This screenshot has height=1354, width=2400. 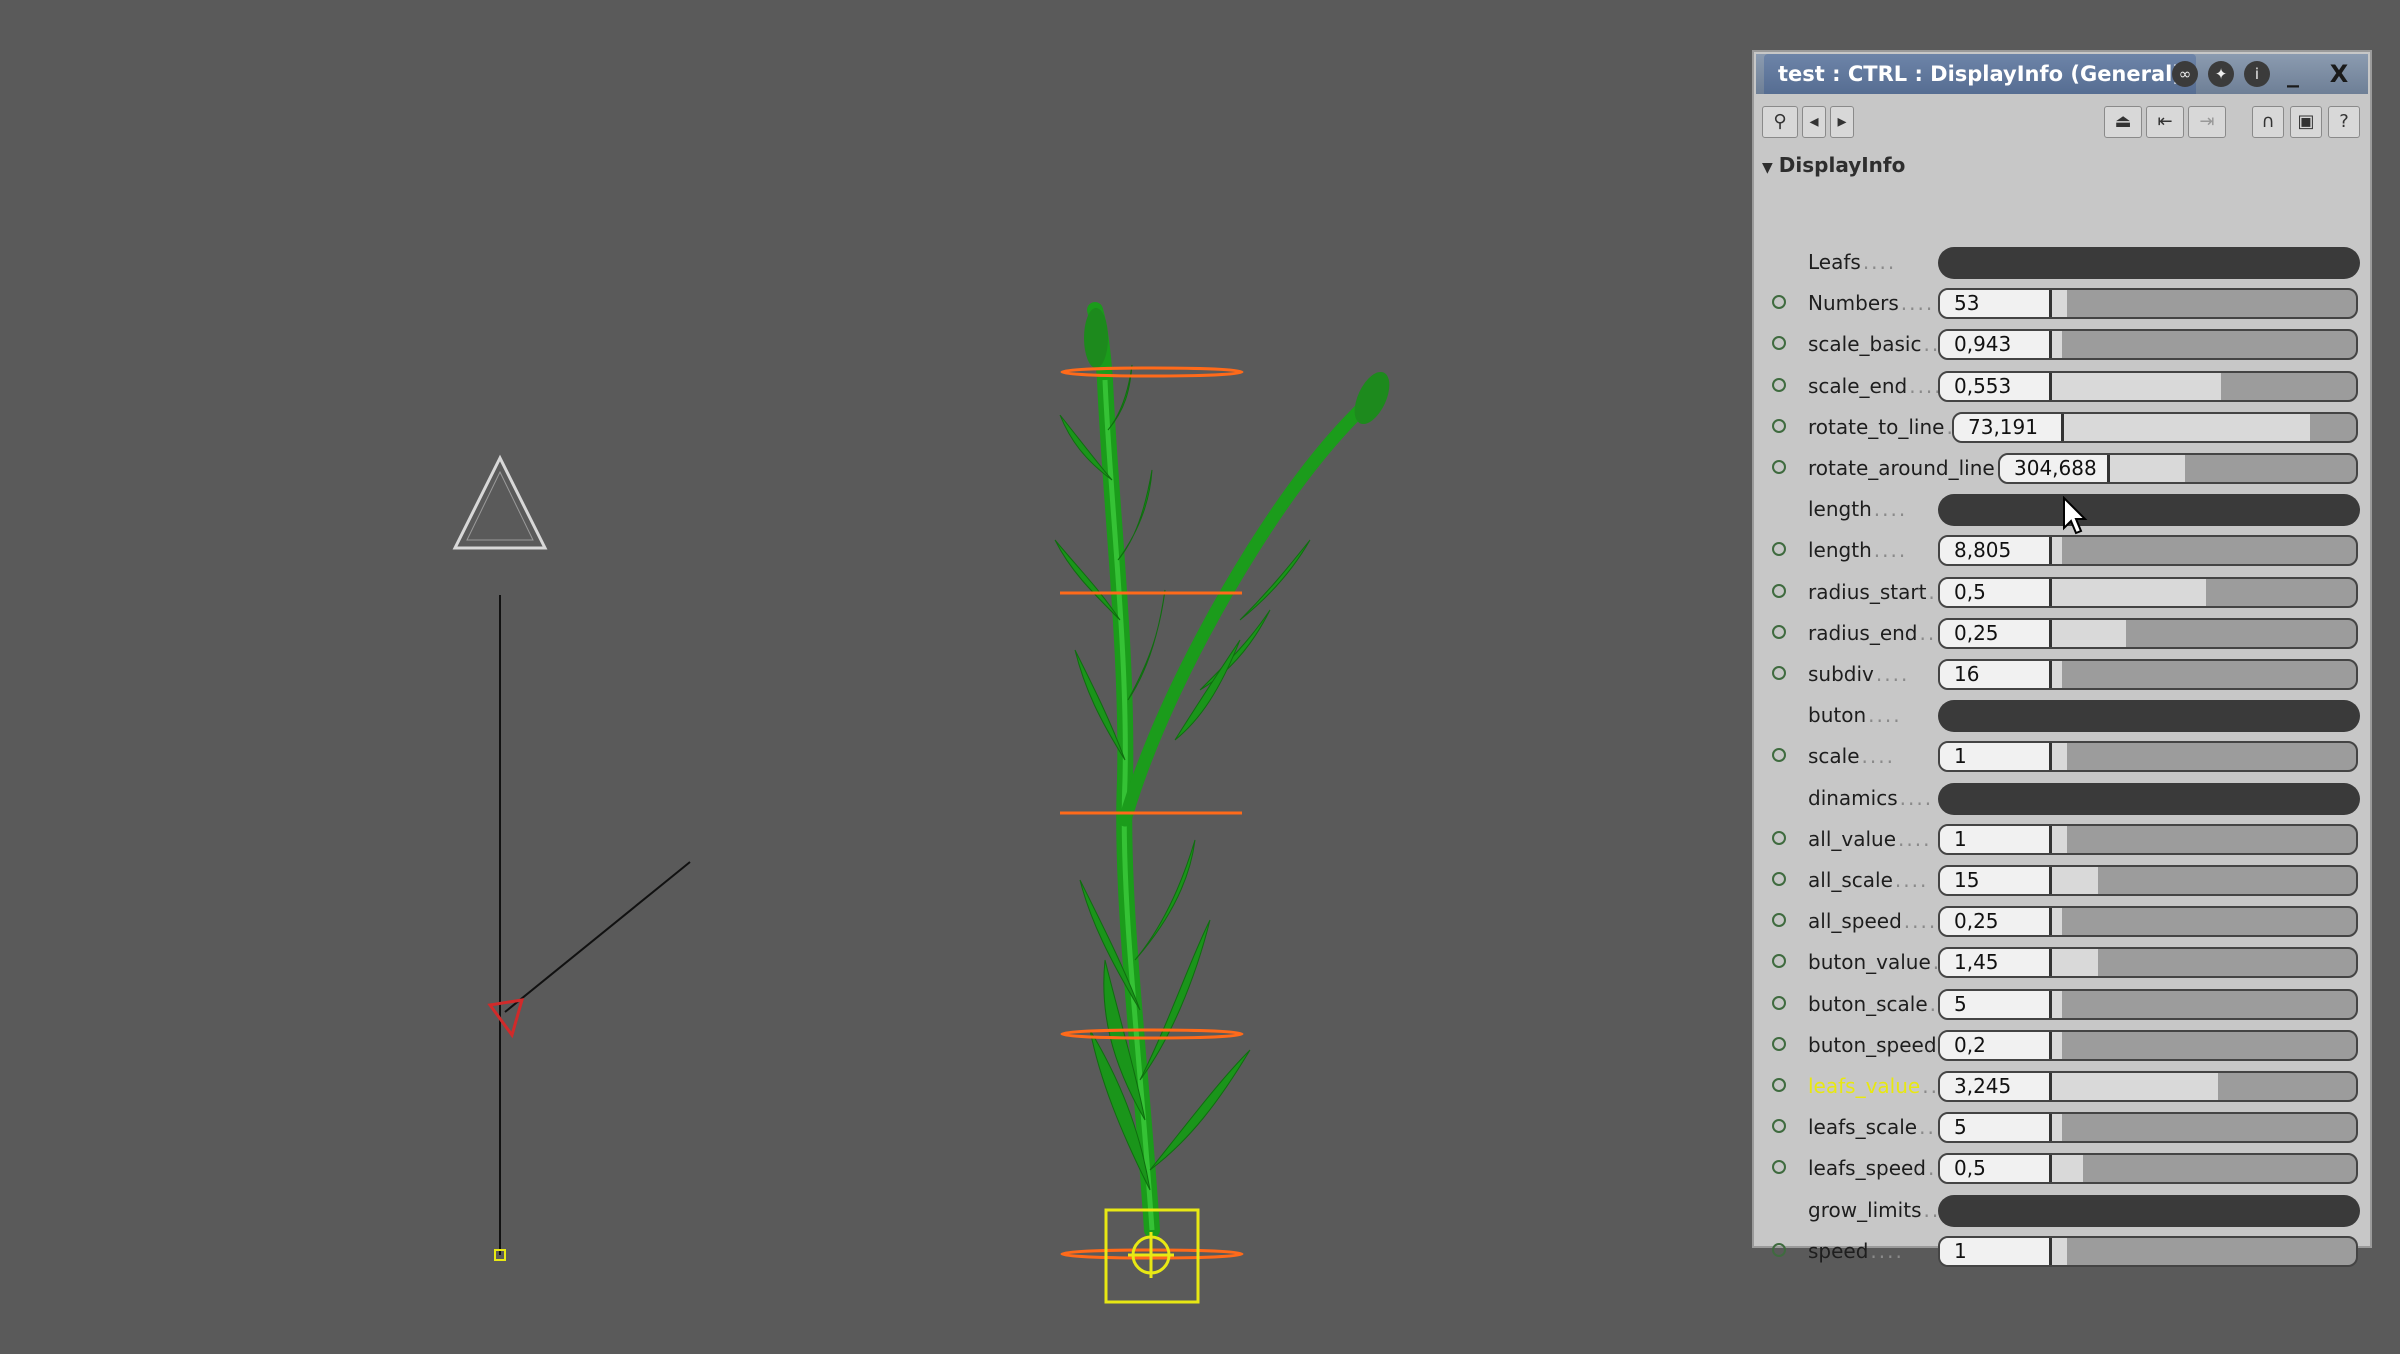 What do you see at coordinates (1996, 963) in the screenshot?
I see `value-input: 1,45` at bounding box center [1996, 963].